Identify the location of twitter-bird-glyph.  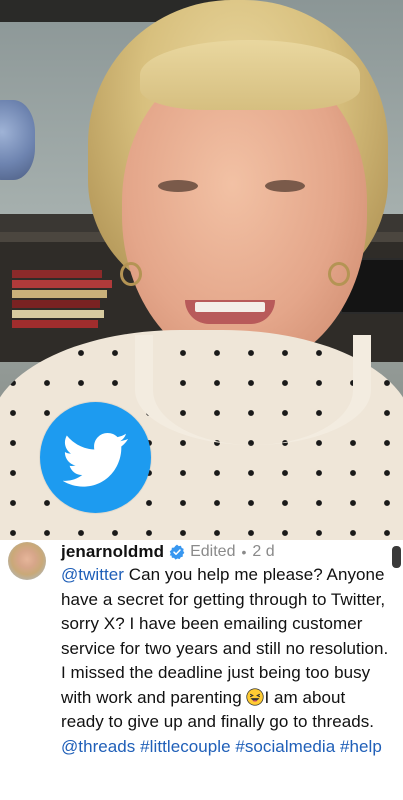
(95, 459).